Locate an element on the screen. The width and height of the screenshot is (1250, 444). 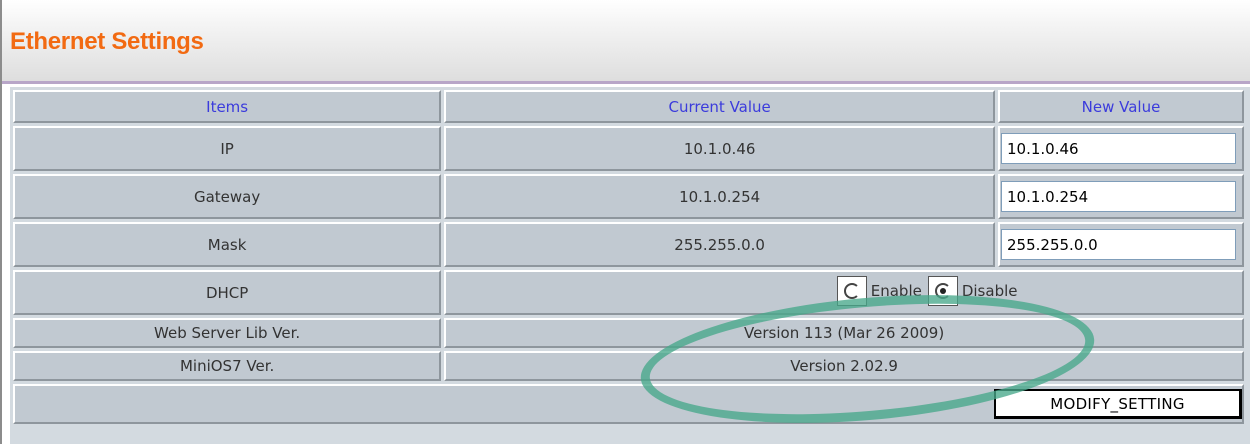
dhcp-disable-label: Disable is located at coordinates (989, 290).